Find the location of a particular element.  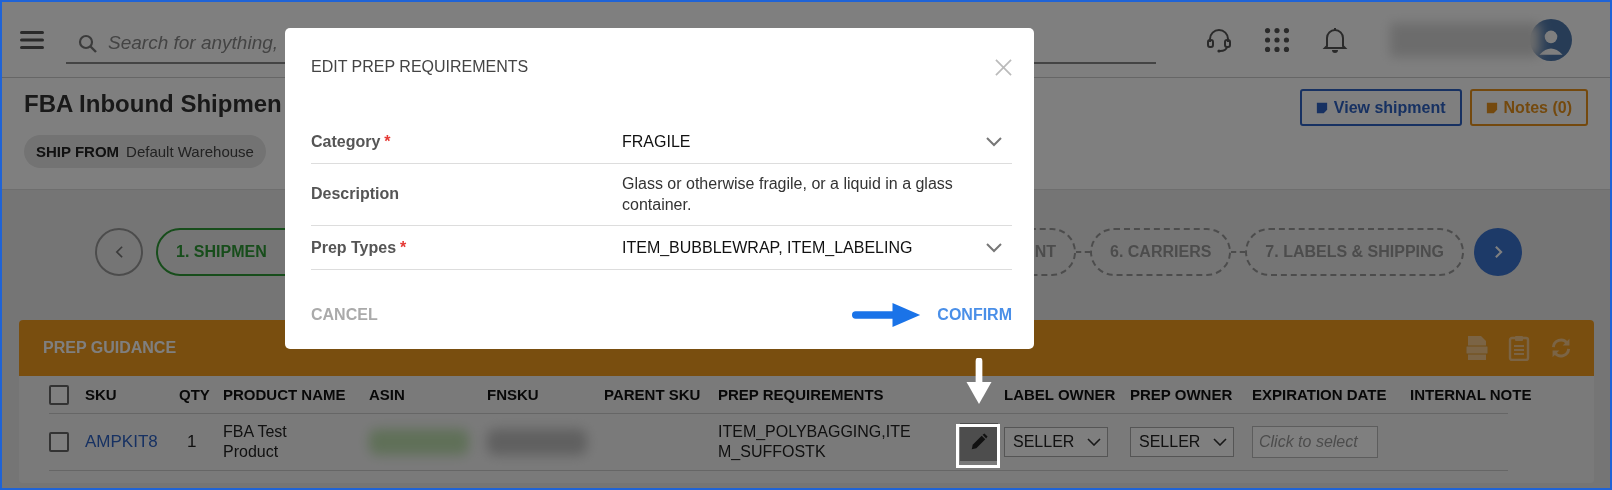

dialog-title: EDIT PREP REQUIREMENTS is located at coordinates (420, 67).